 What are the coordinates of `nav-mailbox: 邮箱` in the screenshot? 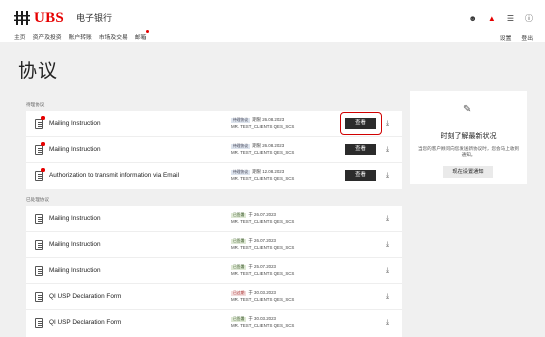 It's located at (142, 36).